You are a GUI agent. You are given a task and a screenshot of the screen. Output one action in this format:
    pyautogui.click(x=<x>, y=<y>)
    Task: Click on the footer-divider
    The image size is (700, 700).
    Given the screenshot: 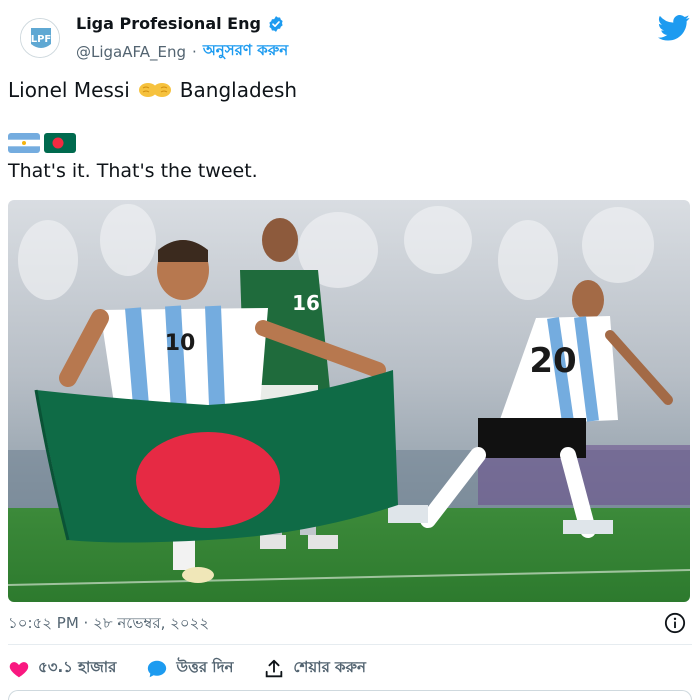 What is the action you would take?
    pyautogui.click(x=350, y=644)
    